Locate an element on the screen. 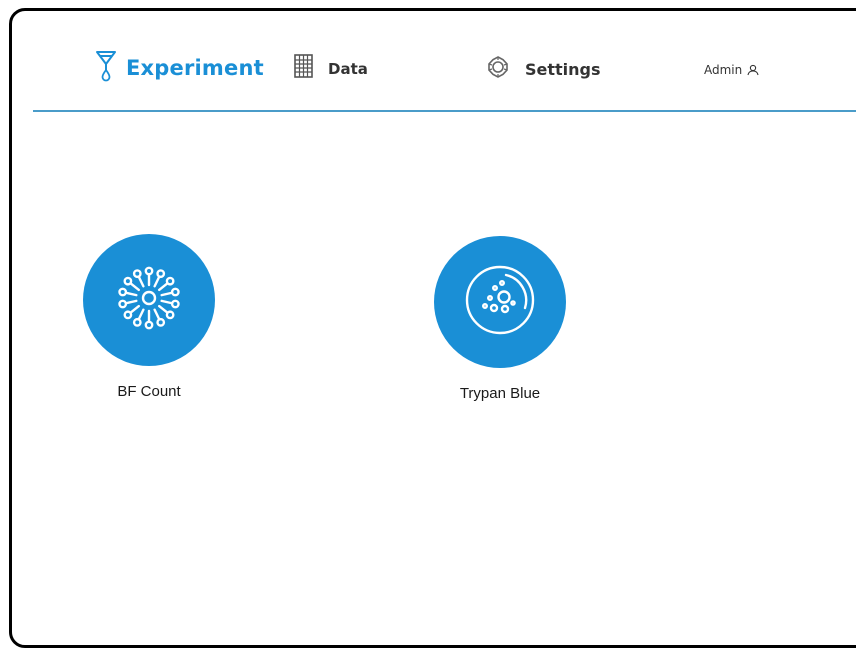  user-icon is located at coordinates (753, 70).